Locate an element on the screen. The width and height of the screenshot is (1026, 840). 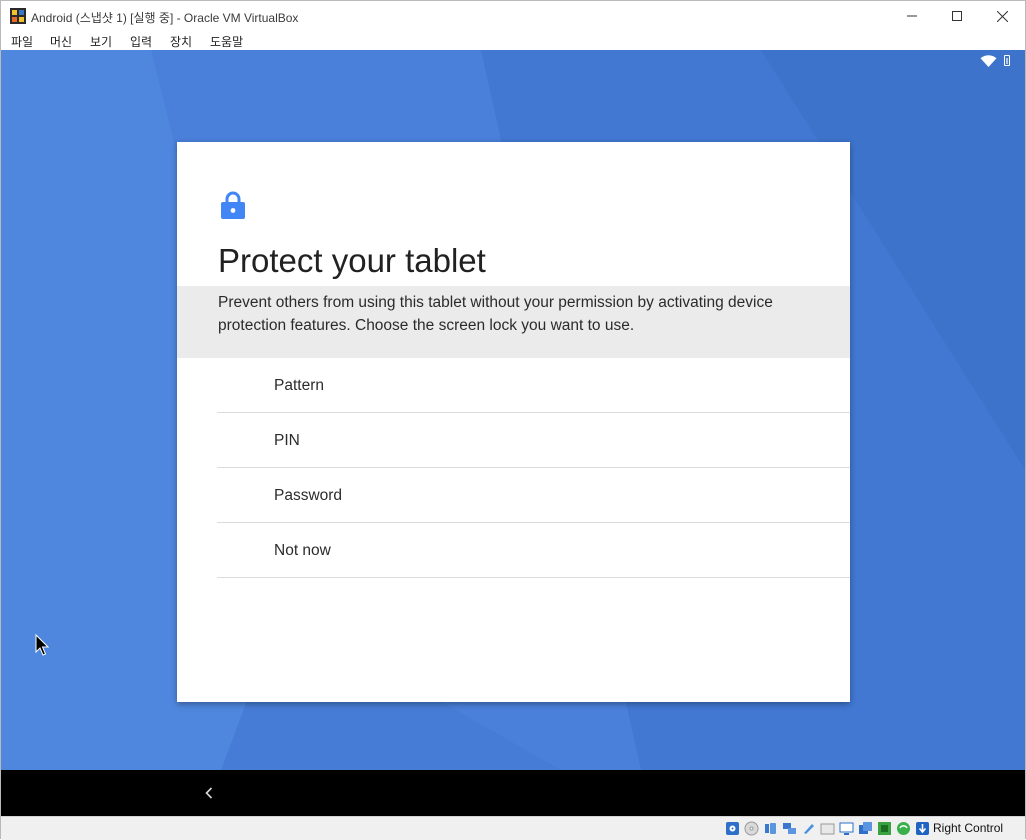
menu-file: 파일 is located at coordinates (22, 41).